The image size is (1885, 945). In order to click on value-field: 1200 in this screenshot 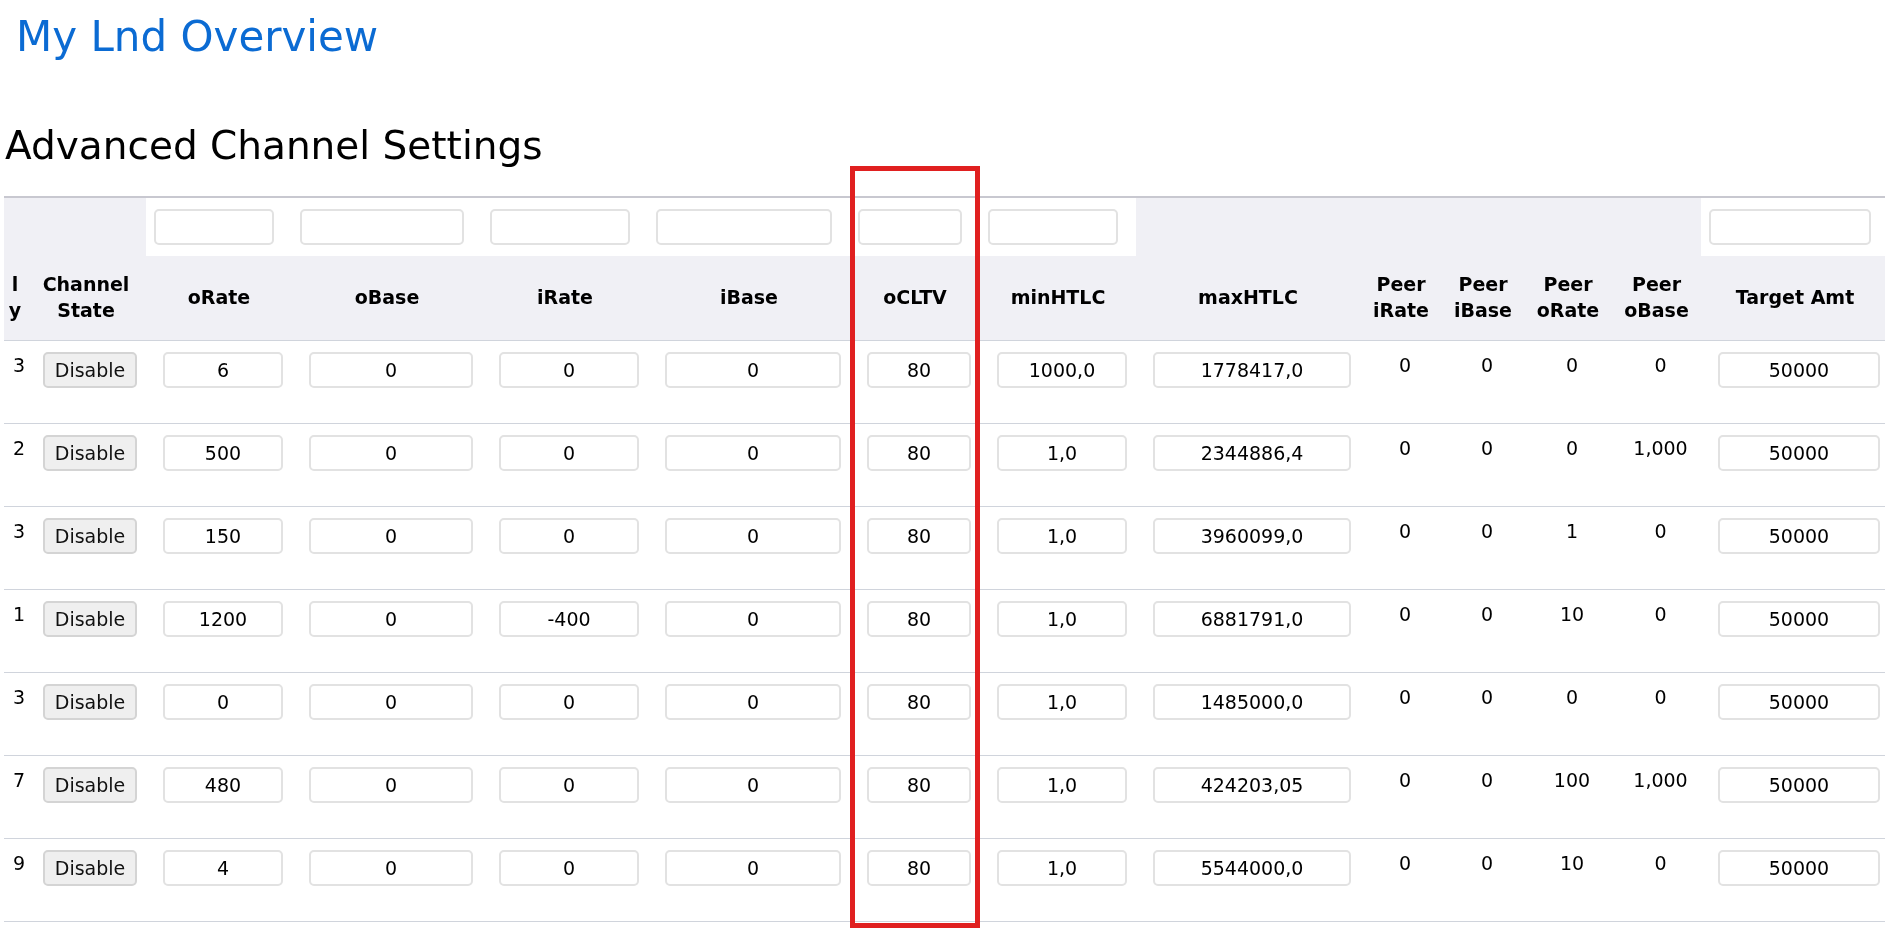, I will do `click(223, 619)`.